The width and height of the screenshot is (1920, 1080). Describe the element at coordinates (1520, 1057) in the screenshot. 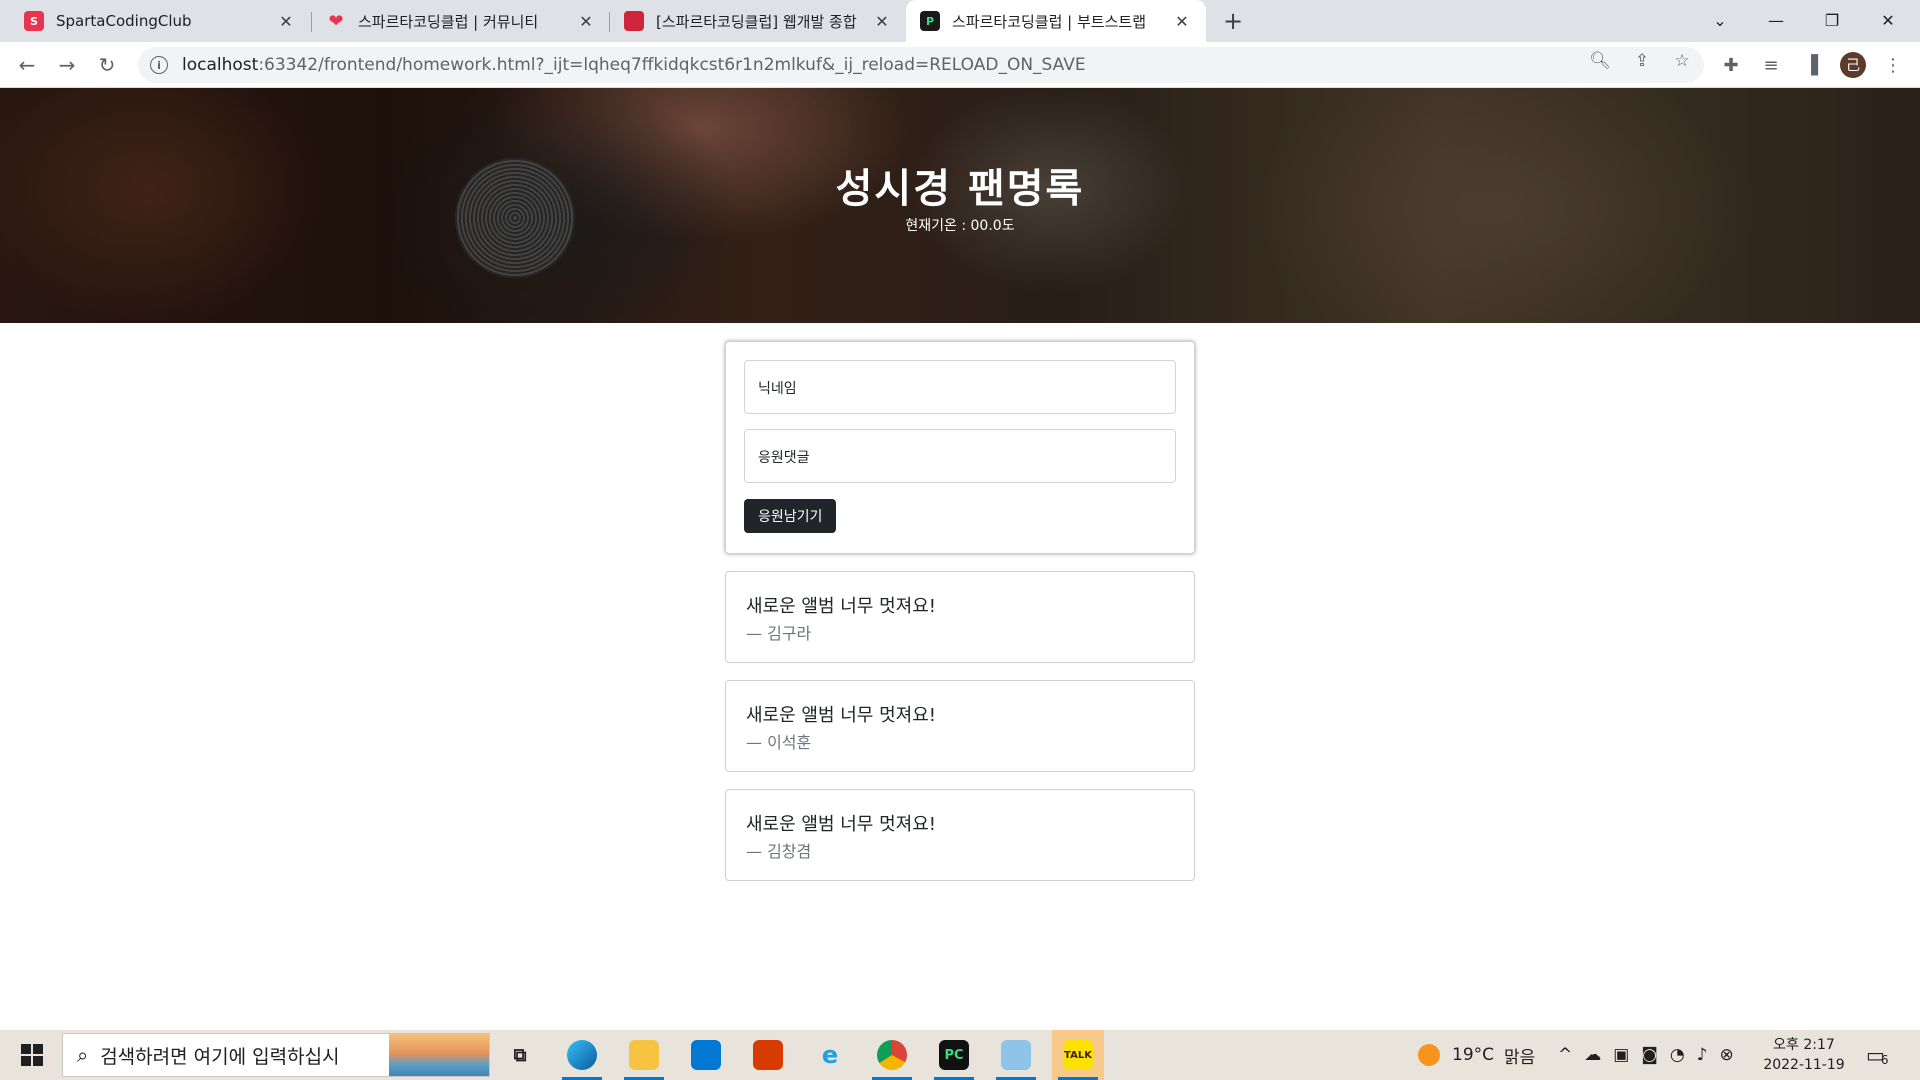

I see `weather-description: 맑음` at that location.